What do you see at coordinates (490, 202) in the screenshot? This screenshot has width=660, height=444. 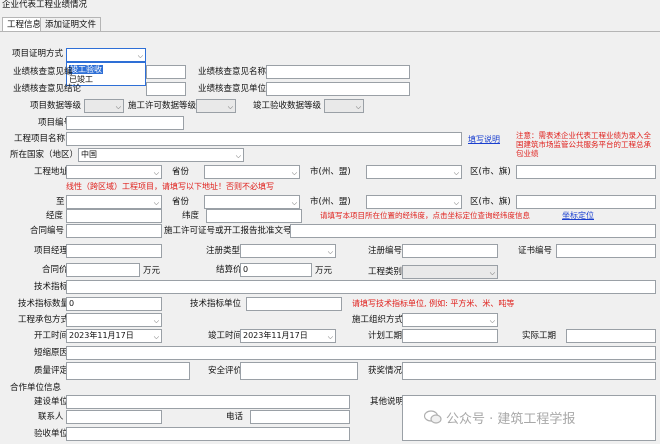 I see `to-district-label: 区(市、旗)` at bounding box center [490, 202].